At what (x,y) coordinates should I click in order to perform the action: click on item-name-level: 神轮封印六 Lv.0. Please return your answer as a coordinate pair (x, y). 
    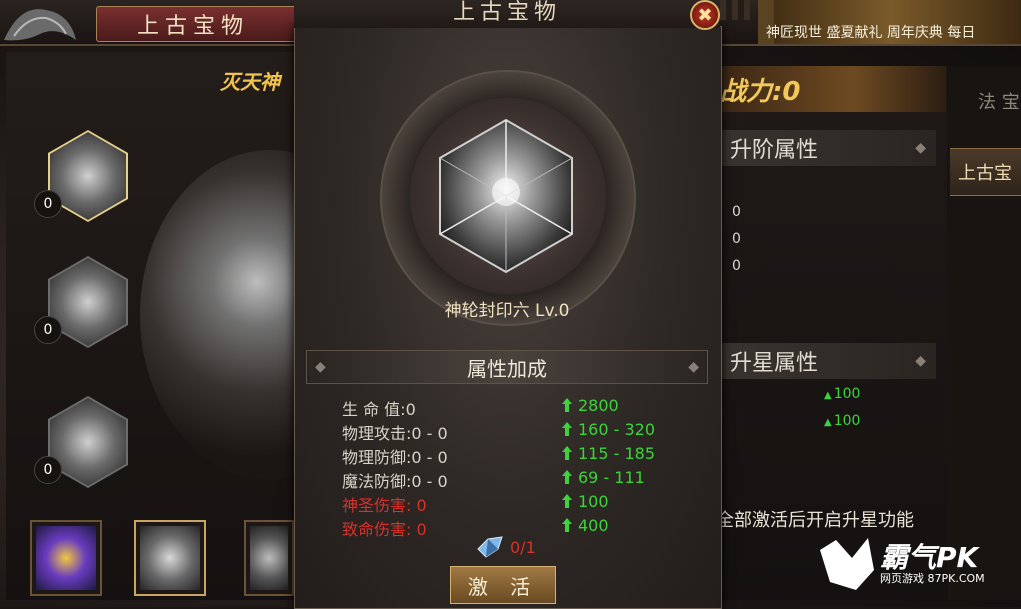
    Looking at the image, I should click on (507, 311).